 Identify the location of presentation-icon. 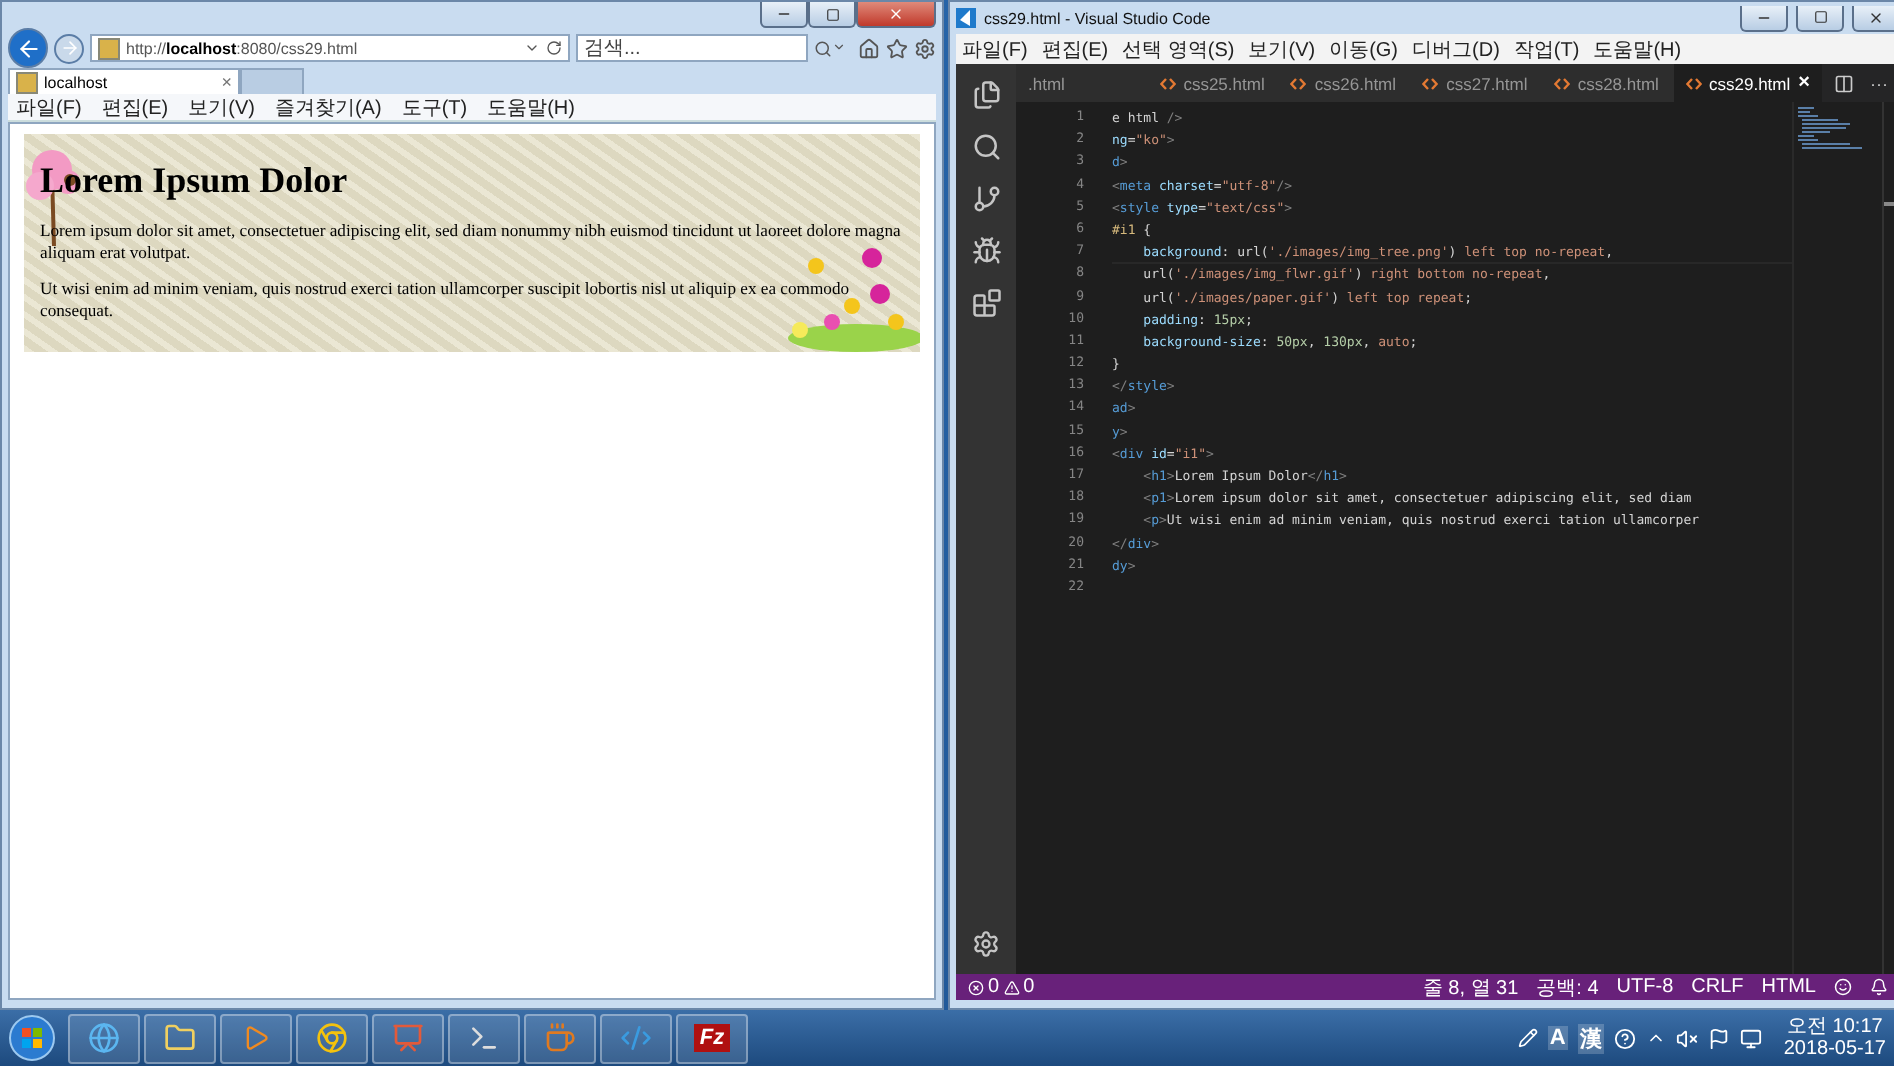
(408, 1038).